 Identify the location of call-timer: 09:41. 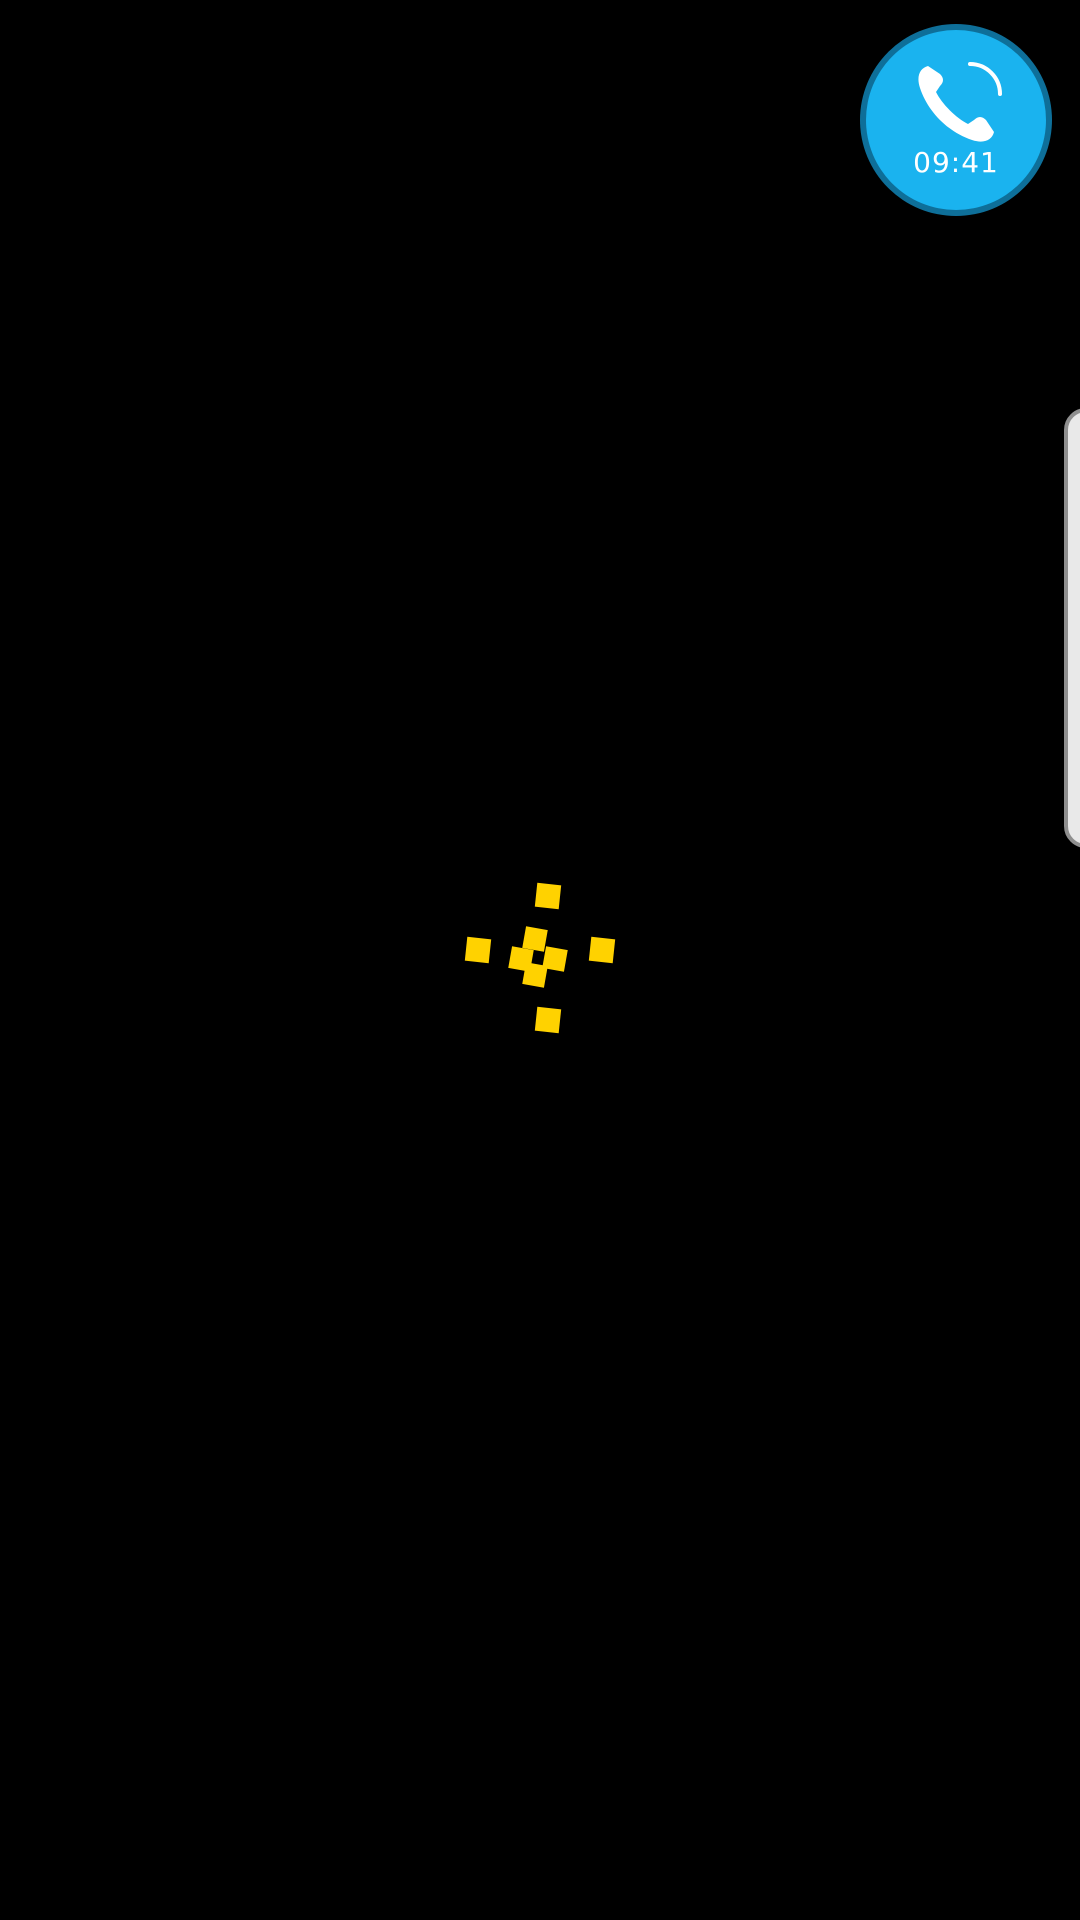
(956, 162).